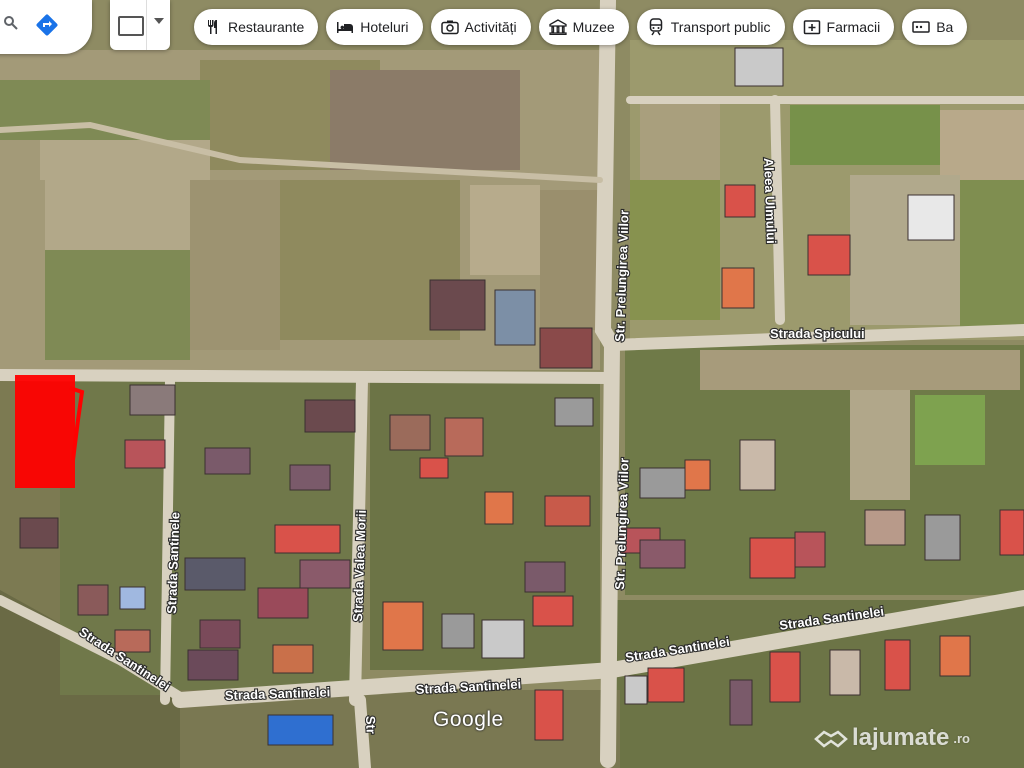 This screenshot has width=1024, height=768. What do you see at coordinates (593, 27) in the screenshot?
I see `chip-label: Muzee` at bounding box center [593, 27].